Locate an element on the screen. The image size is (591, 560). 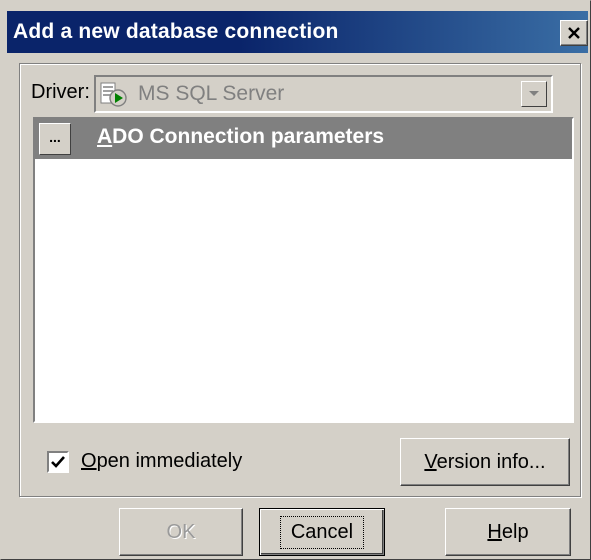
cancel-label: Cancel is located at coordinates (322, 532).